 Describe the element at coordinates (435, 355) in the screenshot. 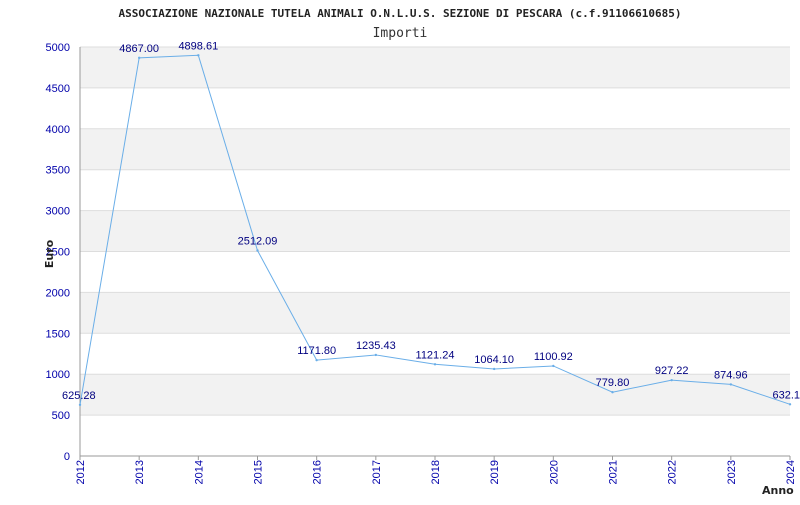

I see `data-label: 1121.24` at that location.